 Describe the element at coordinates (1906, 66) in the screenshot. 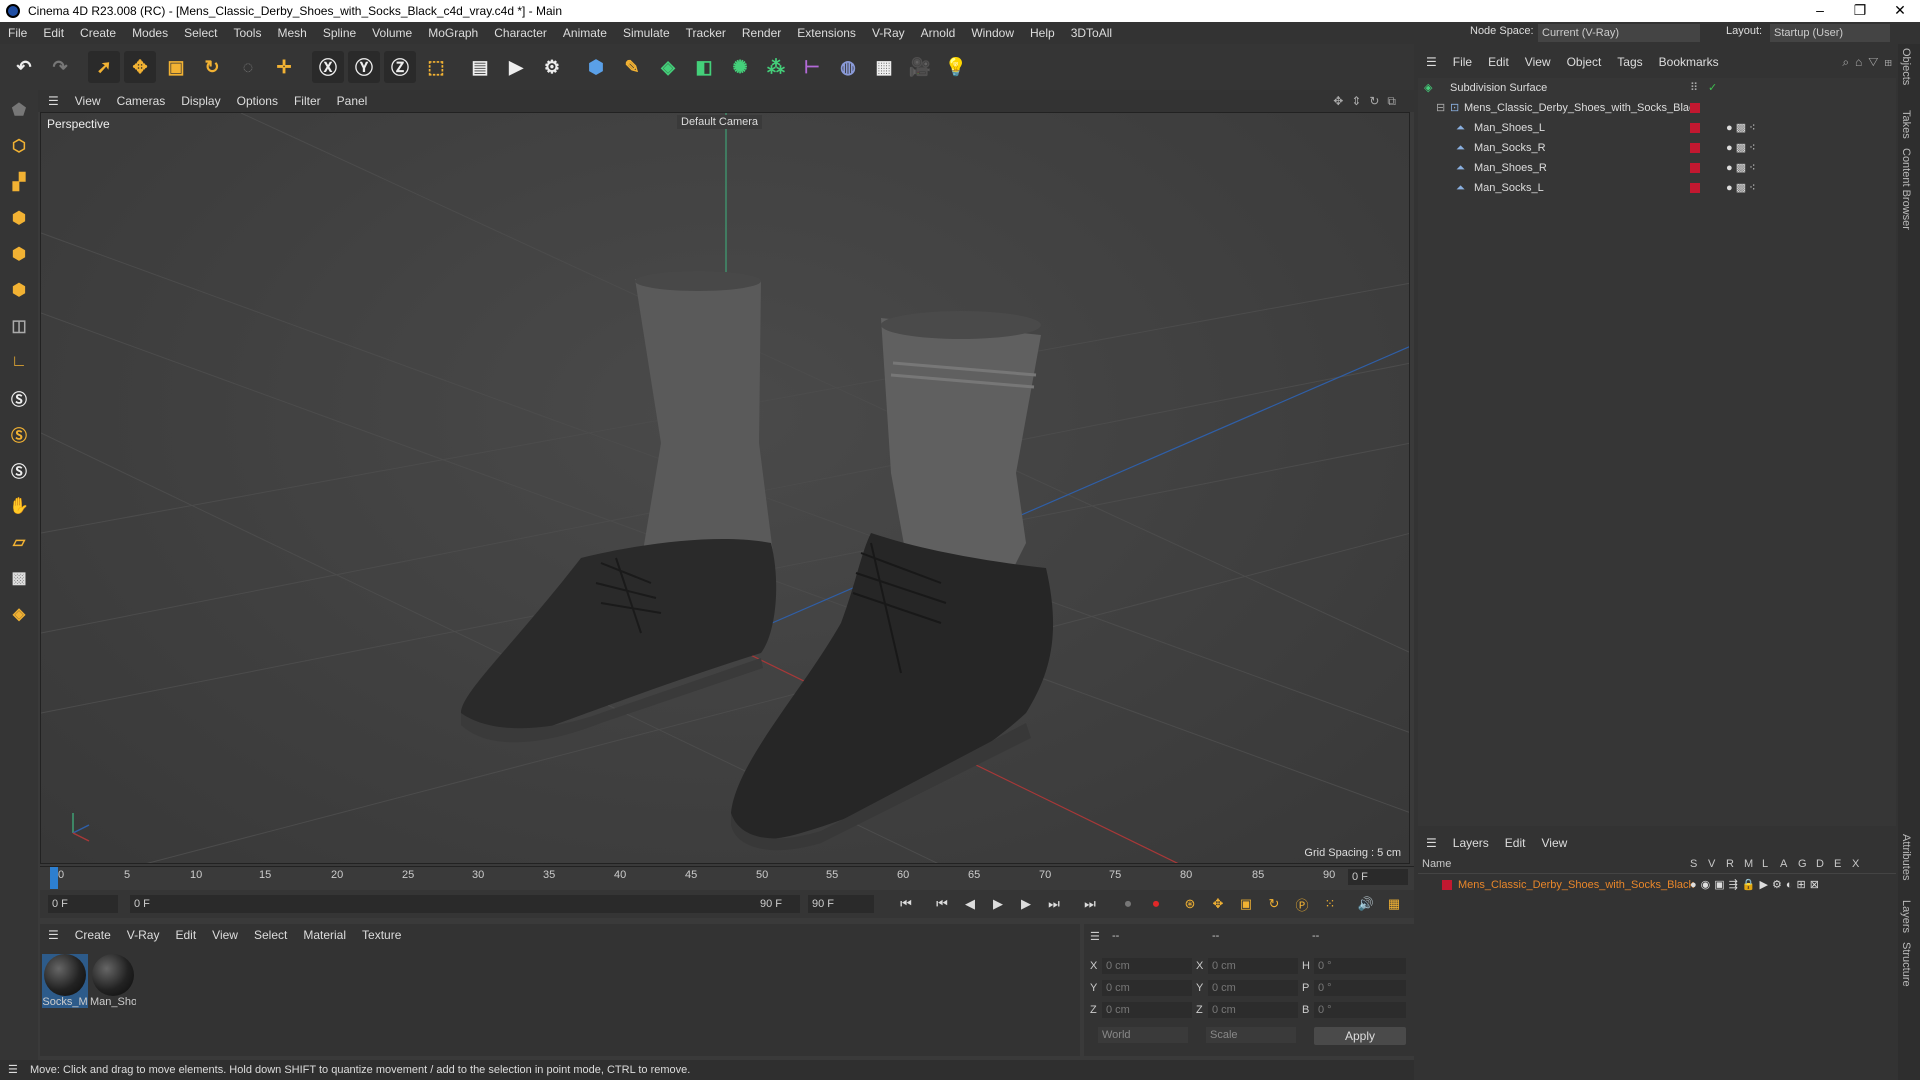

I see `side-tab-objects: Objects` at that location.